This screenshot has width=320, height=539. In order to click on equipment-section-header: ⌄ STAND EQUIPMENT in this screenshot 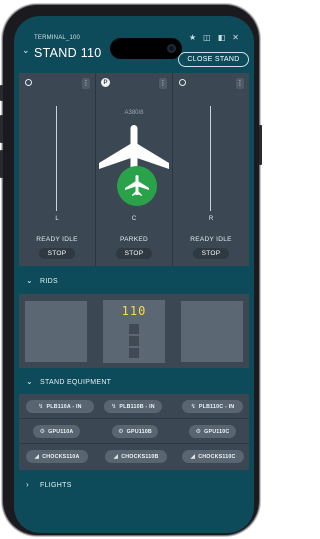, I will do `click(134, 382)`.